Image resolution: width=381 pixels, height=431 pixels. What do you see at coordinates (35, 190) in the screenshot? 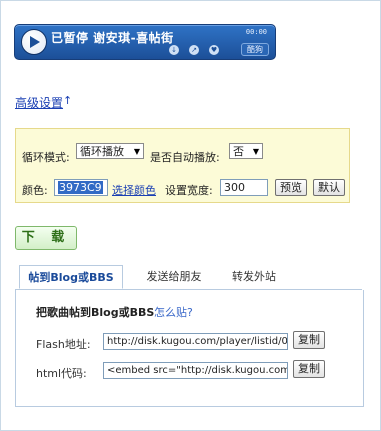
I see `color-label: 颜色:` at bounding box center [35, 190].